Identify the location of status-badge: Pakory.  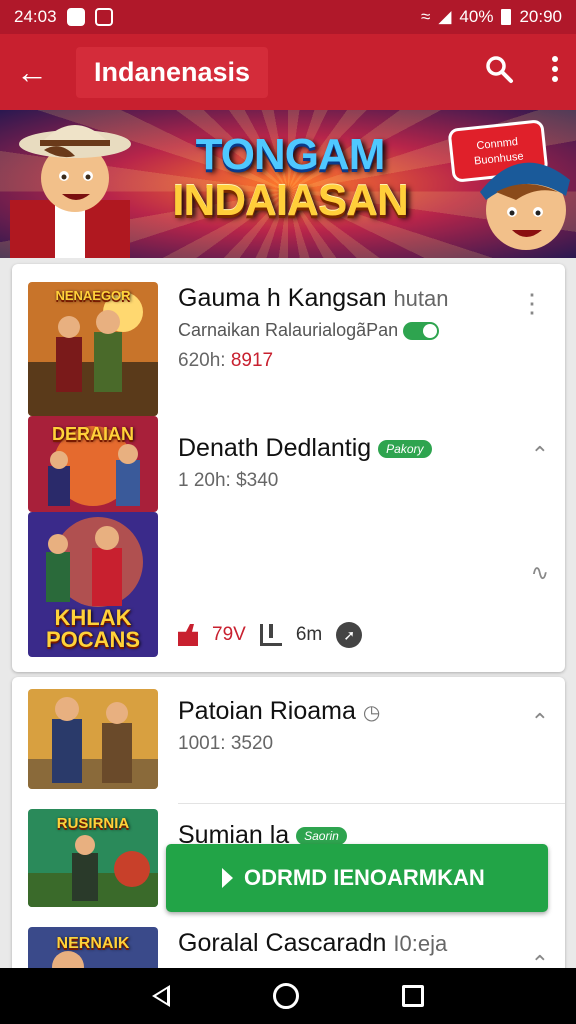
(405, 449).